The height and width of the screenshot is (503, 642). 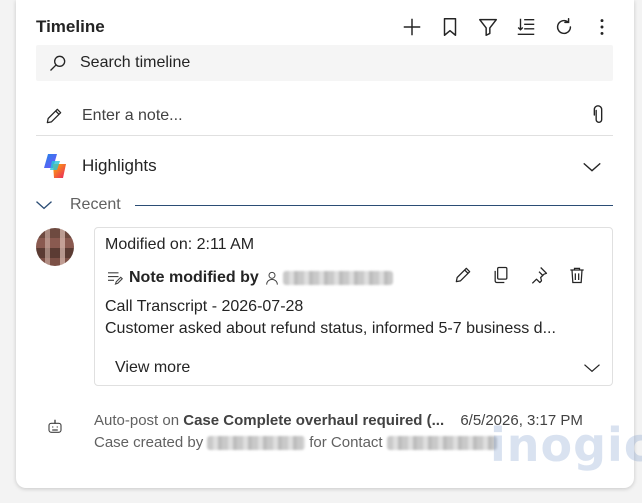 I want to click on sort-button, so click(x=526, y=27).